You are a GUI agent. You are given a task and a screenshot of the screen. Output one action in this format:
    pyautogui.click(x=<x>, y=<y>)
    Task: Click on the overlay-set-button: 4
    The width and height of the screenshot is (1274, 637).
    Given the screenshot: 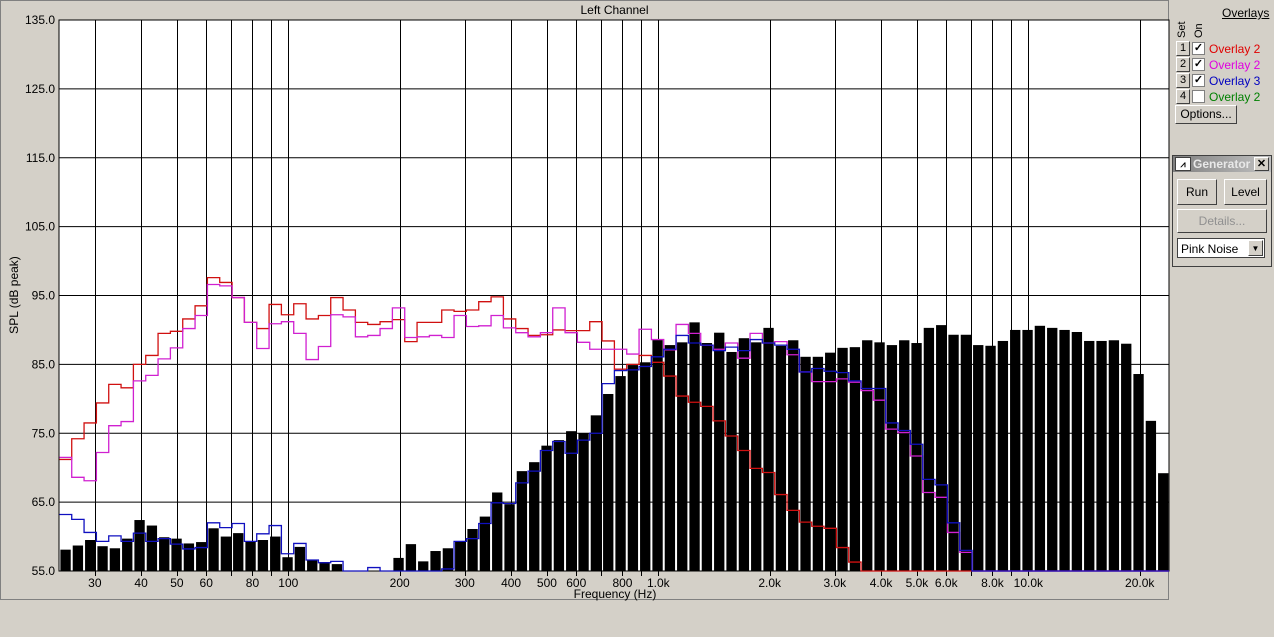 What is the action you would take?
    pyautogui.click(x=1183, y=96)
    